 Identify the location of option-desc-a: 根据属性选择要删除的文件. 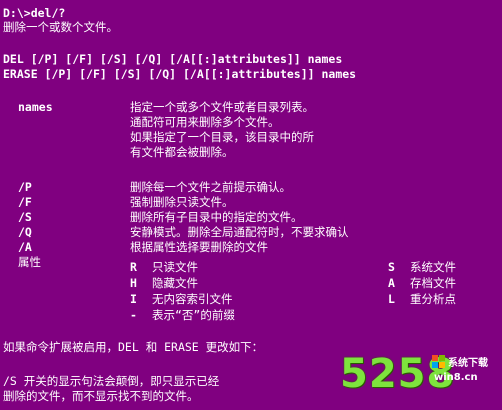
(199, 247).